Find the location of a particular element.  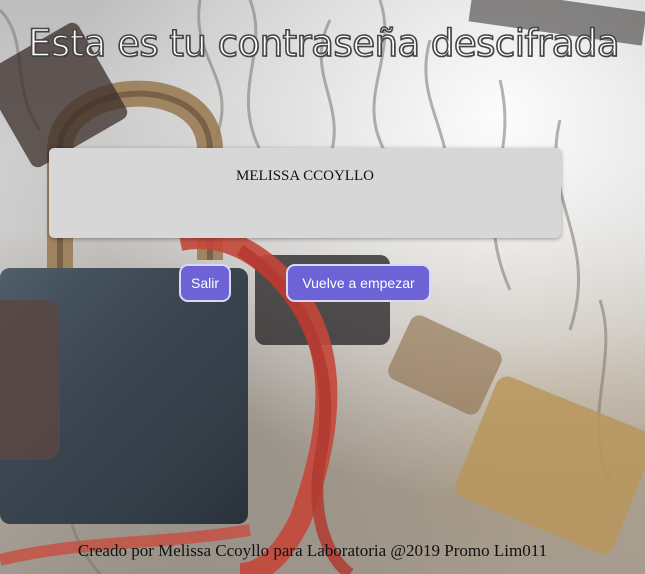

page-title: Esta es tu contraseña descifrada is located at coordinates (323, 43).